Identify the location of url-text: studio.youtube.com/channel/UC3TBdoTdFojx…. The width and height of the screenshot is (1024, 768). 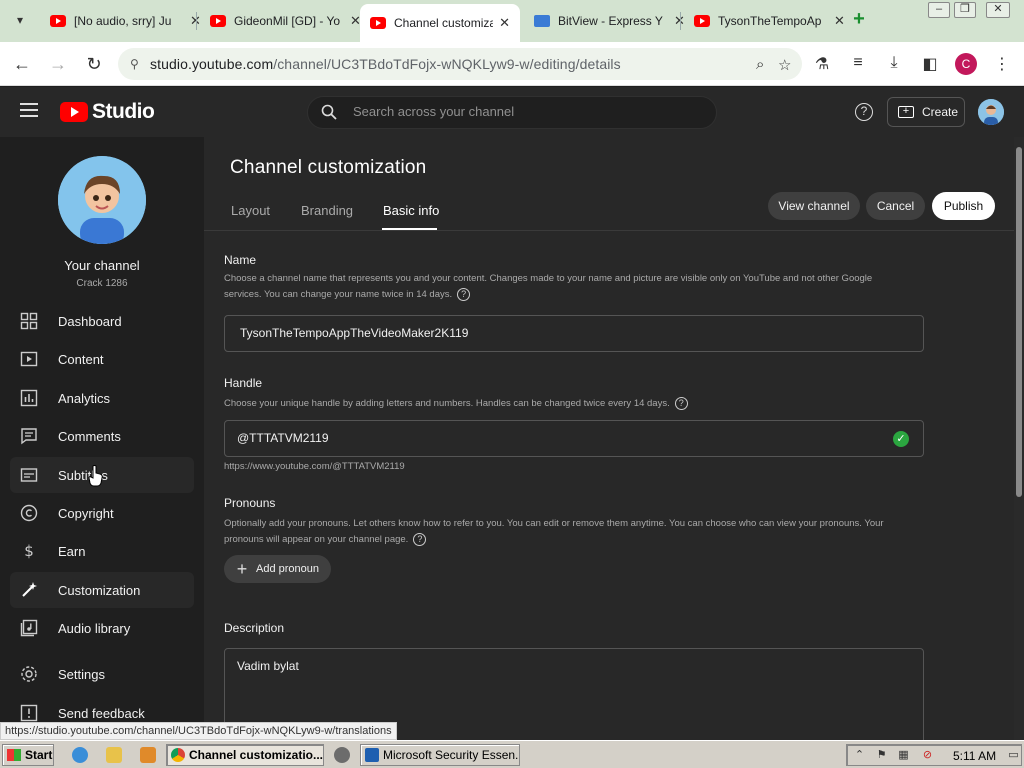
(385, 64).